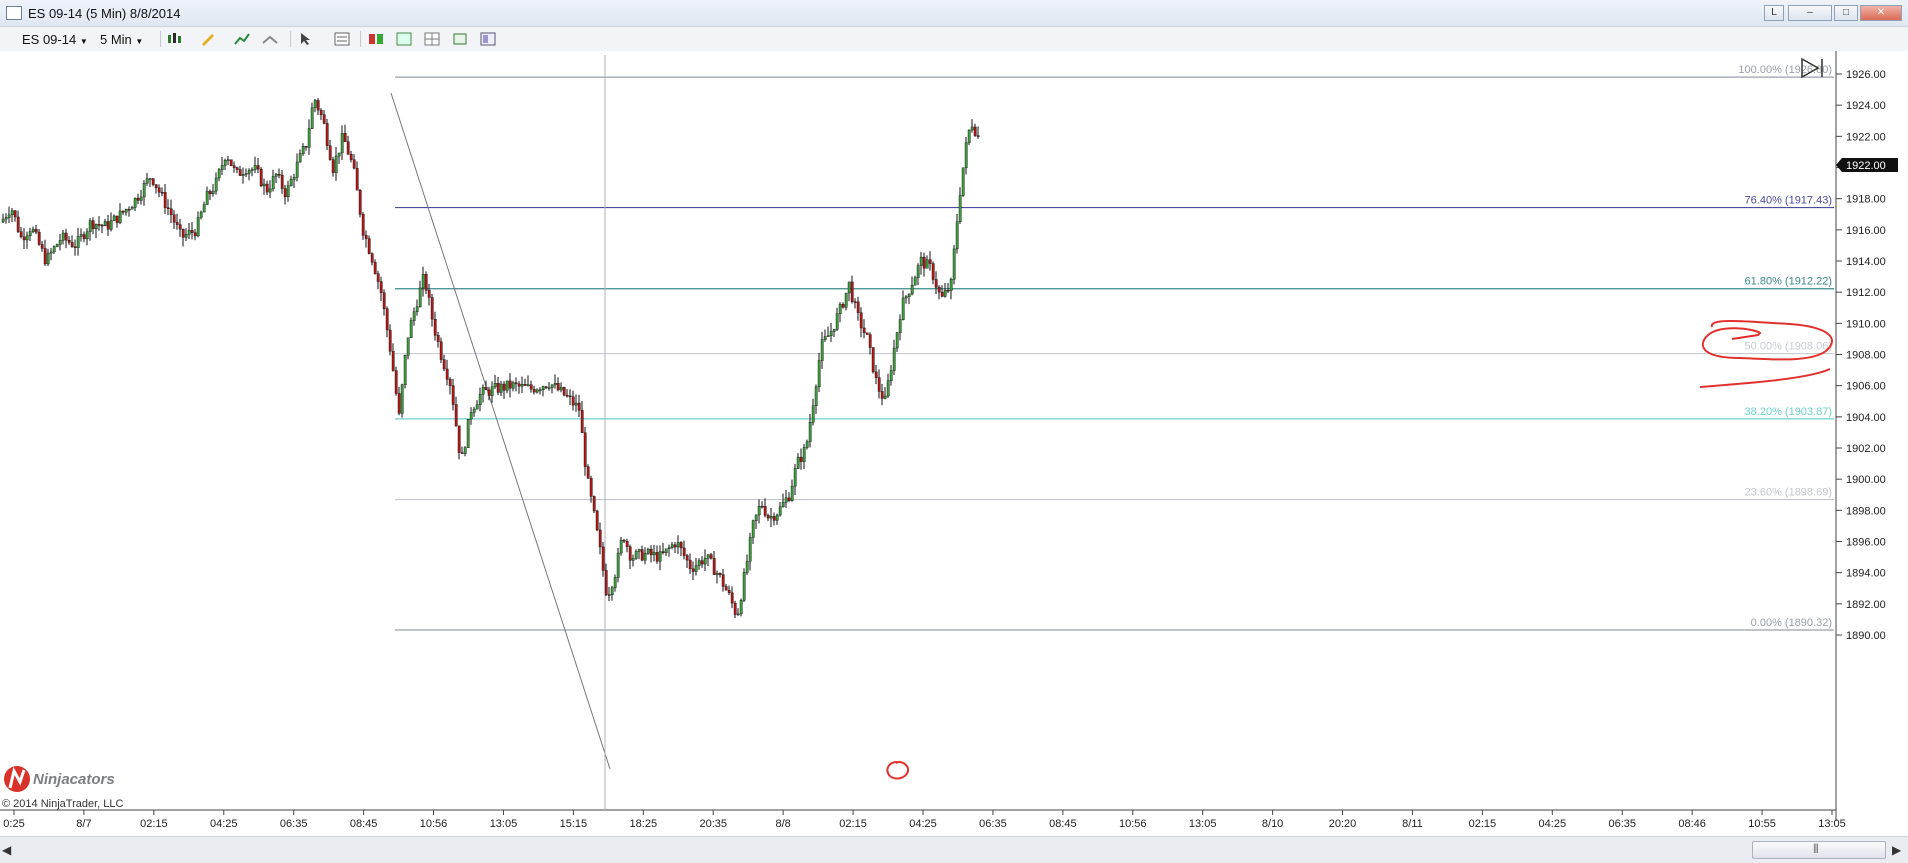  What do you see at coordinates (121, 39) in the screenshot?
I see `interval-selector: 5 Min ▼` at bounding box center [121, 39].